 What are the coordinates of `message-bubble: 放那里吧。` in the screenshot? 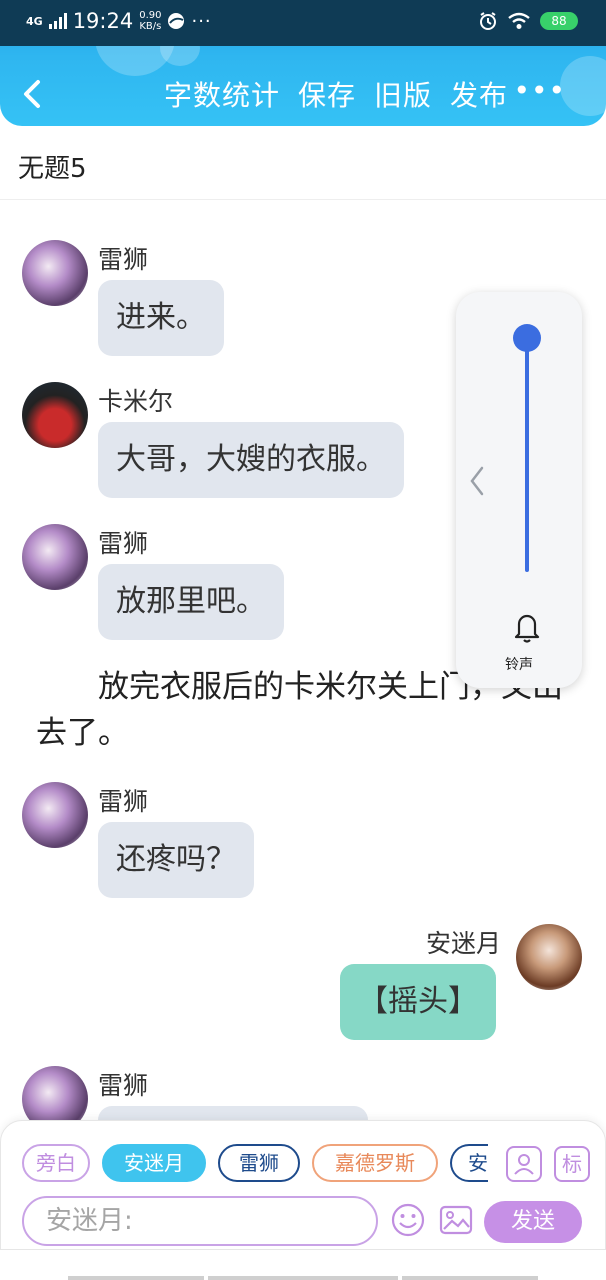 It's located at (191, 602).